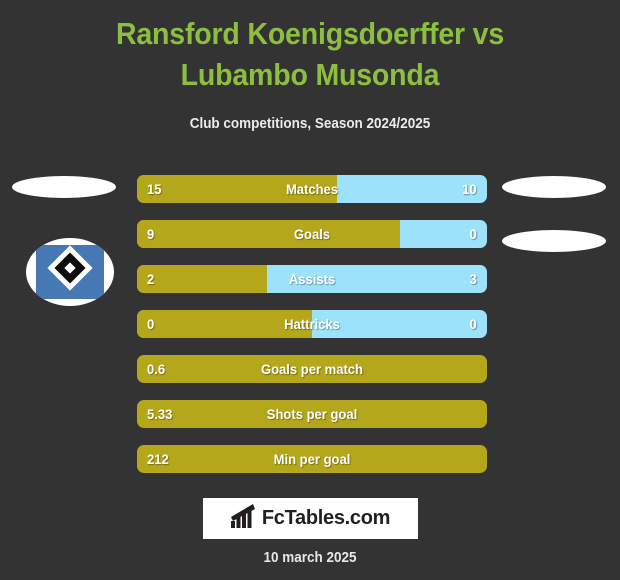 This screenshot has height=580, width=620. What do you see at coordinates (70, 272) in the screenshot?
I see `hamburger-sv-crest-icon` at bounding box center [70, 272].